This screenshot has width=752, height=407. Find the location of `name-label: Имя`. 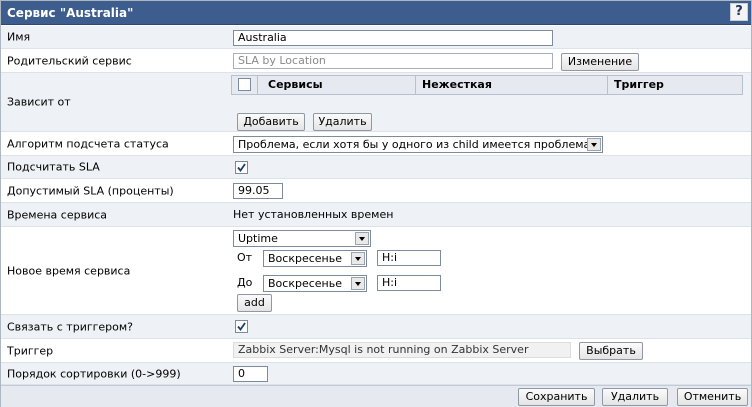

name-label: Имя is located at coordinates (19, 37).